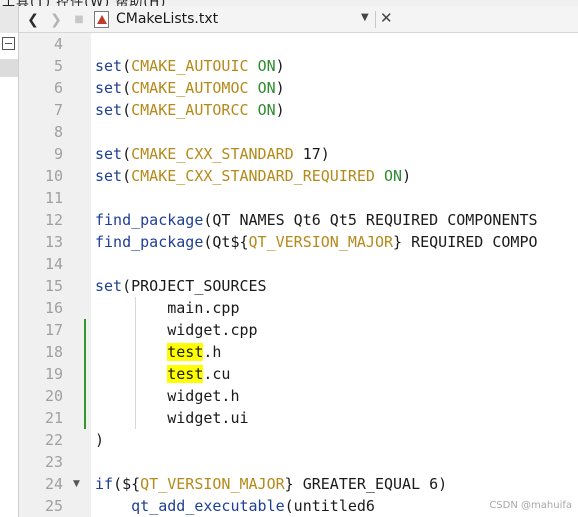 The width and height of the screenshot is (578, 517). What do you see at coordinates (43, 264) in the screenshot?
I see `line-number: 14` at bounding box center [43, 264].